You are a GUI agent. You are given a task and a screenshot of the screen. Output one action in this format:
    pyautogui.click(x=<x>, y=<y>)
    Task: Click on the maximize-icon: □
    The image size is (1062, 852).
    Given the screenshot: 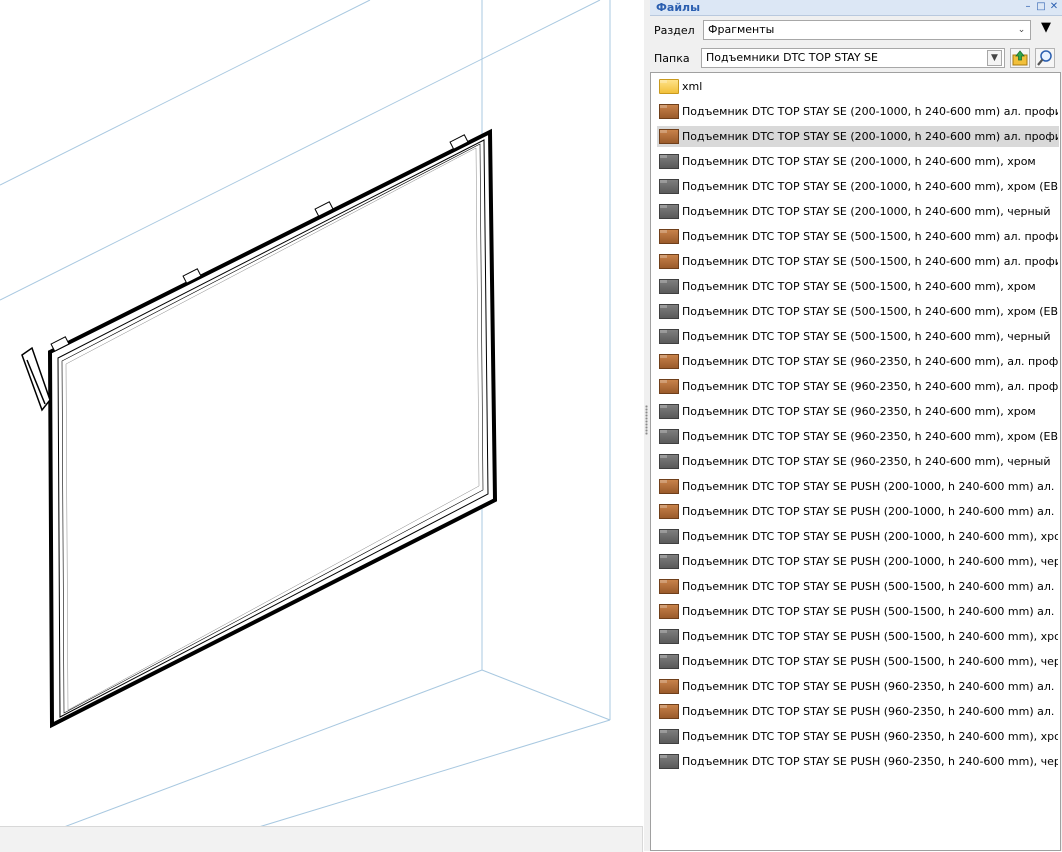 What is the action you would take?
    pyautogui.click(x=1041, y=7)
    